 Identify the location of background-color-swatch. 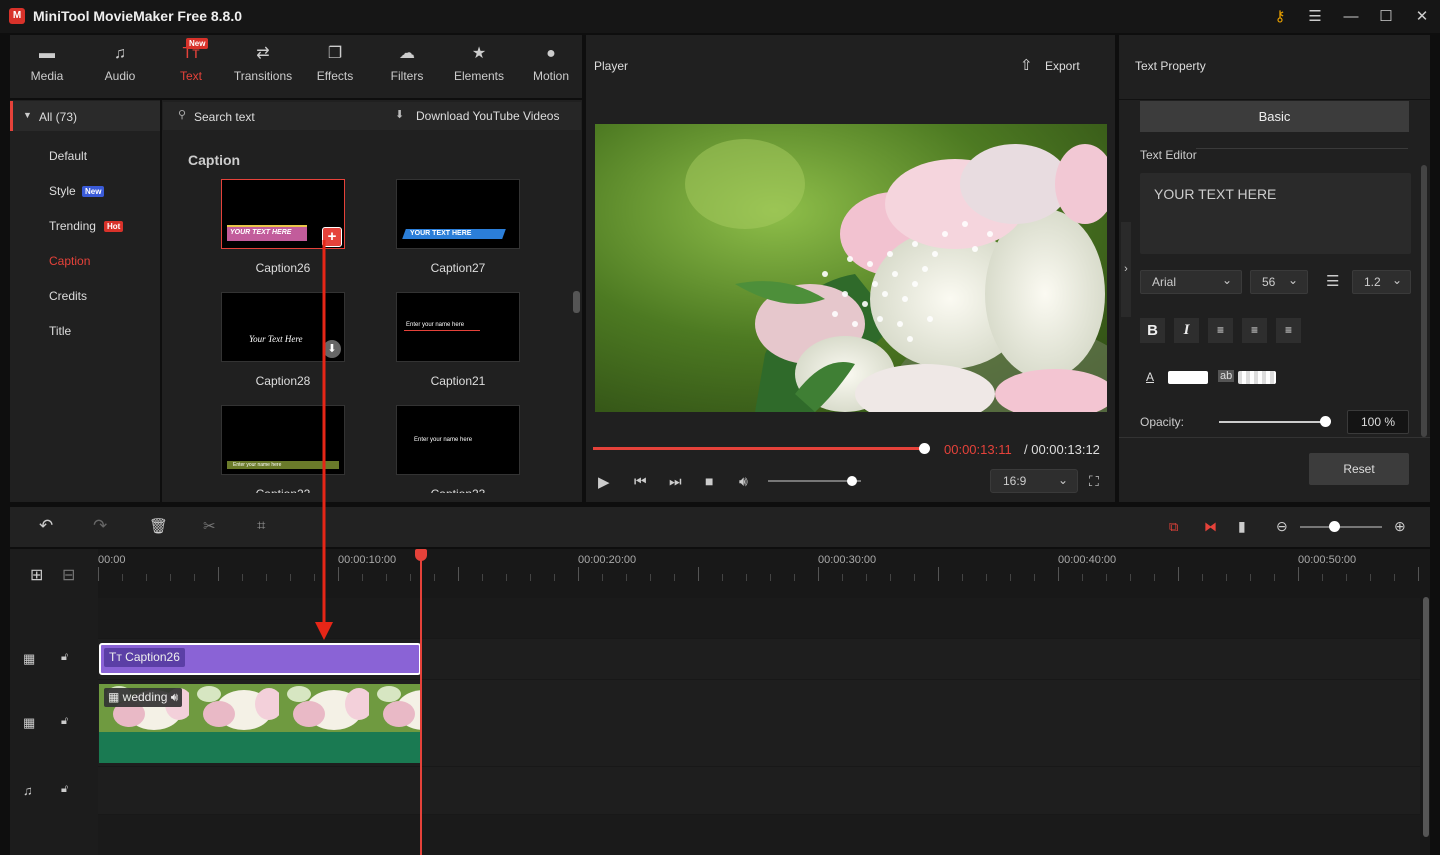
(1257, 377).